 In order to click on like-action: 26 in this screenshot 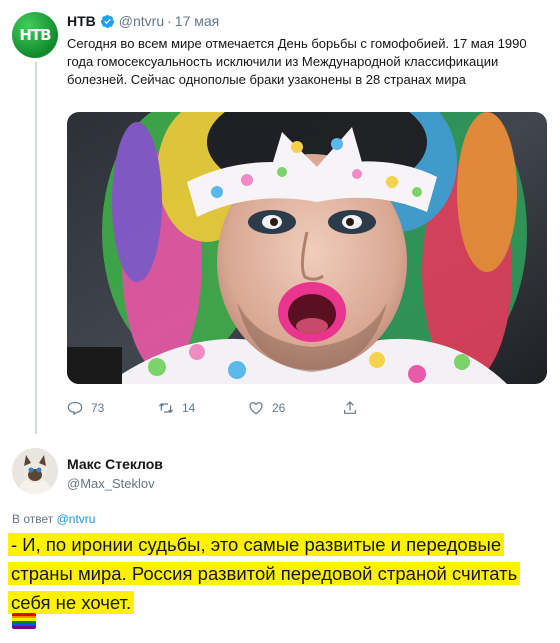, I will do `click(266, 408)`.